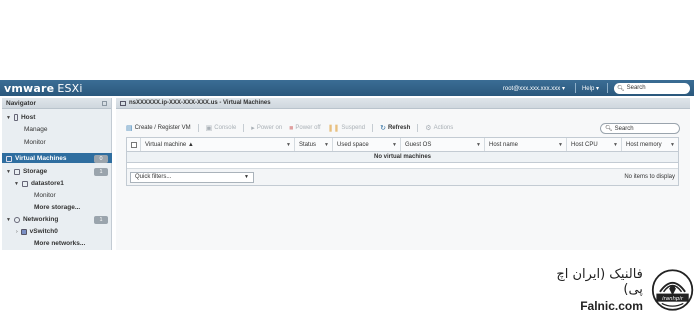 The image size is (694, 332). I want to click on quick-filters-select: Quick filters... ▼, so click(192, 177).